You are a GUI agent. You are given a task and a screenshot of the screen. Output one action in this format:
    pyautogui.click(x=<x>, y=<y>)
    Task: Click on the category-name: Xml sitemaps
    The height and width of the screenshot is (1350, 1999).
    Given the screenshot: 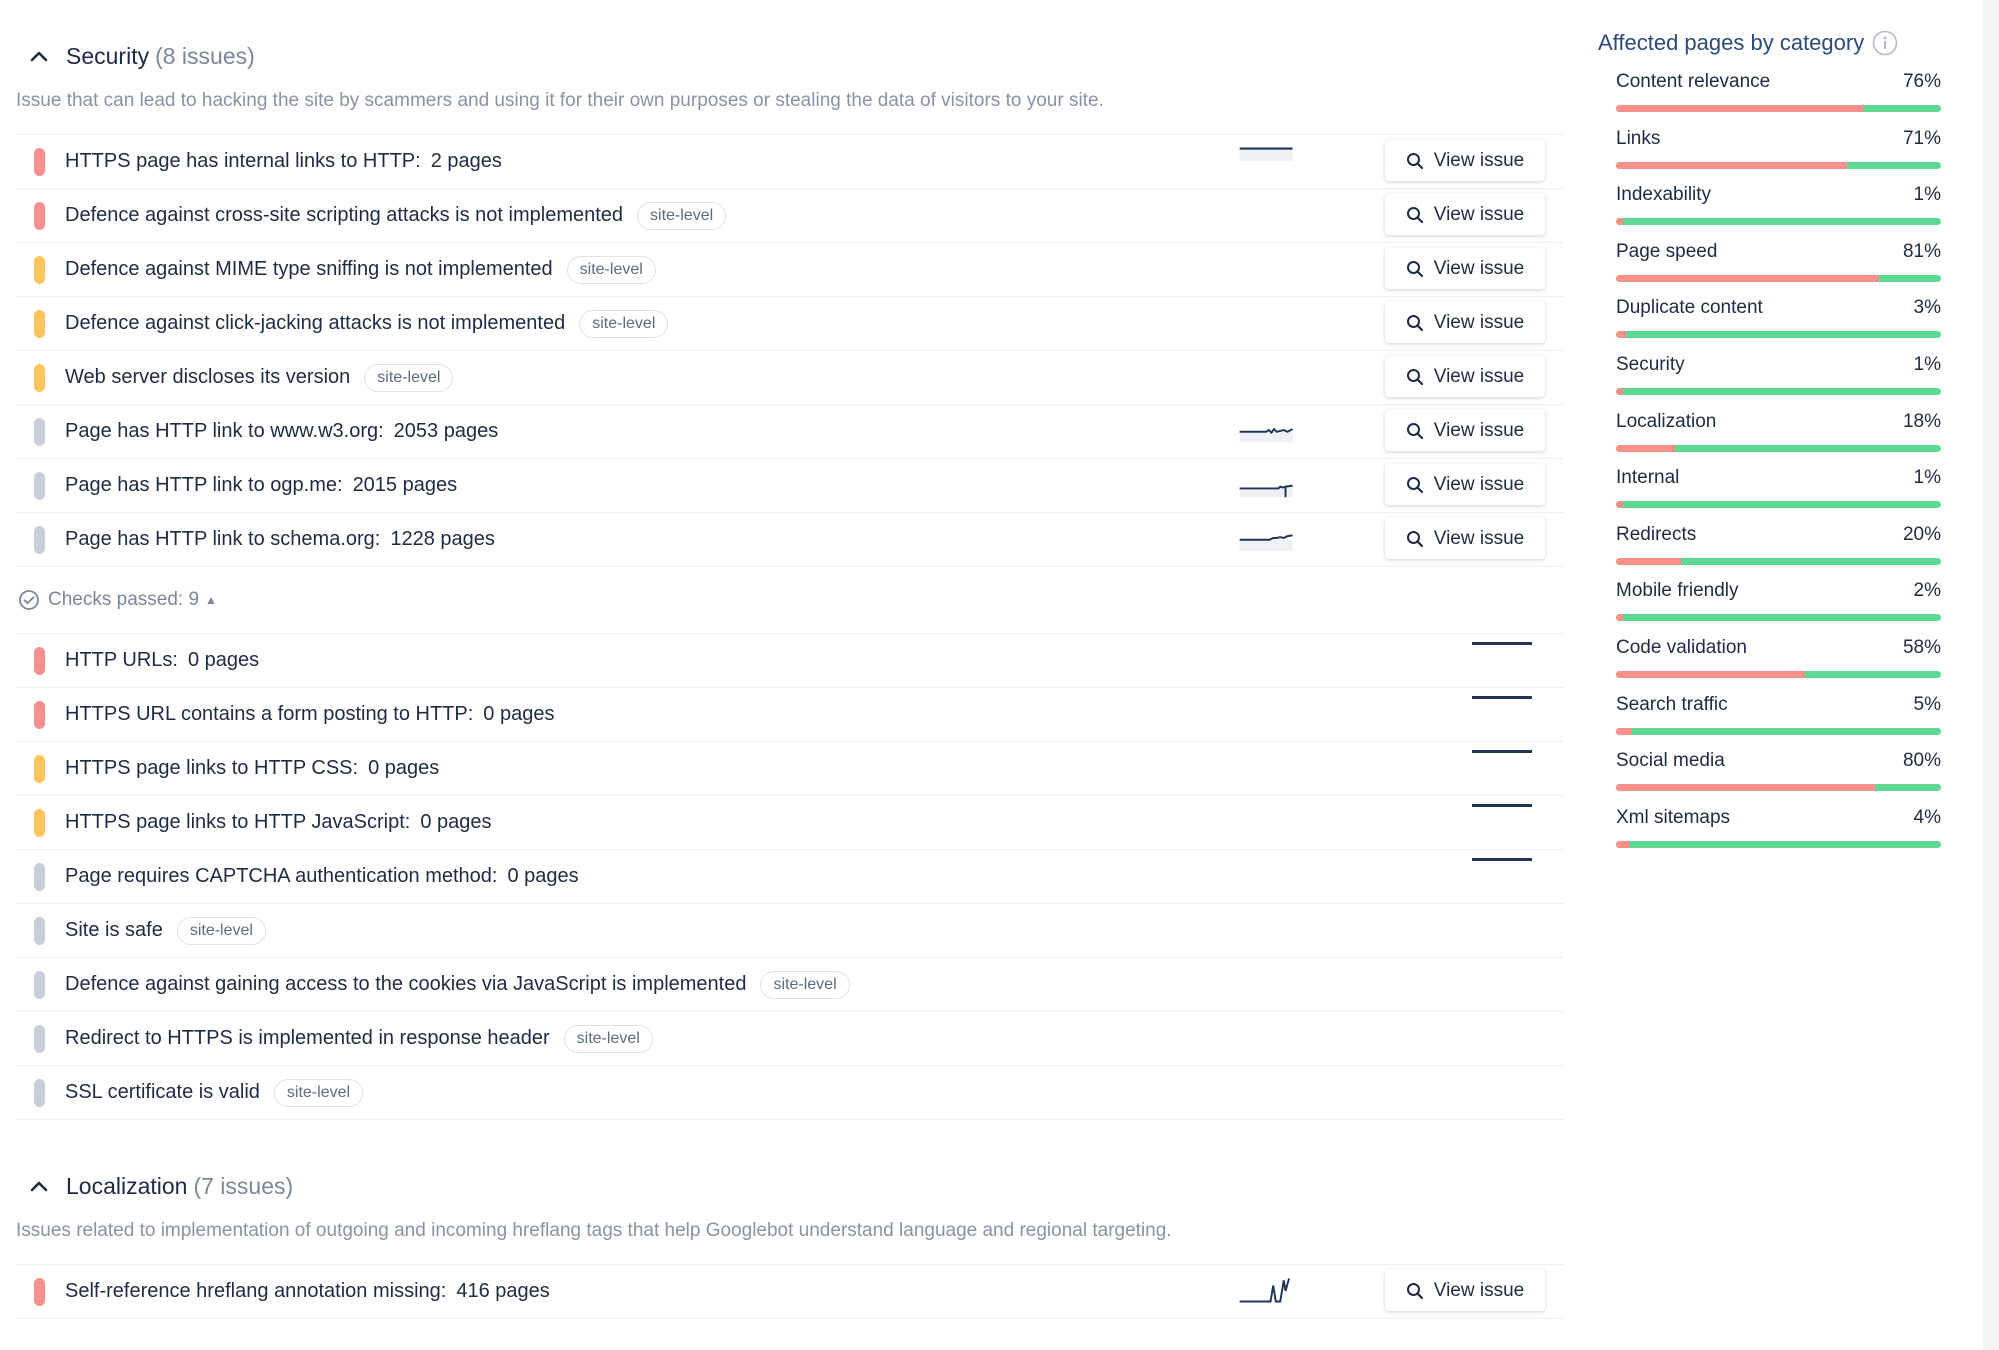 What is the action you would take?
    pyautogui.click(x=1673, y=817)
    